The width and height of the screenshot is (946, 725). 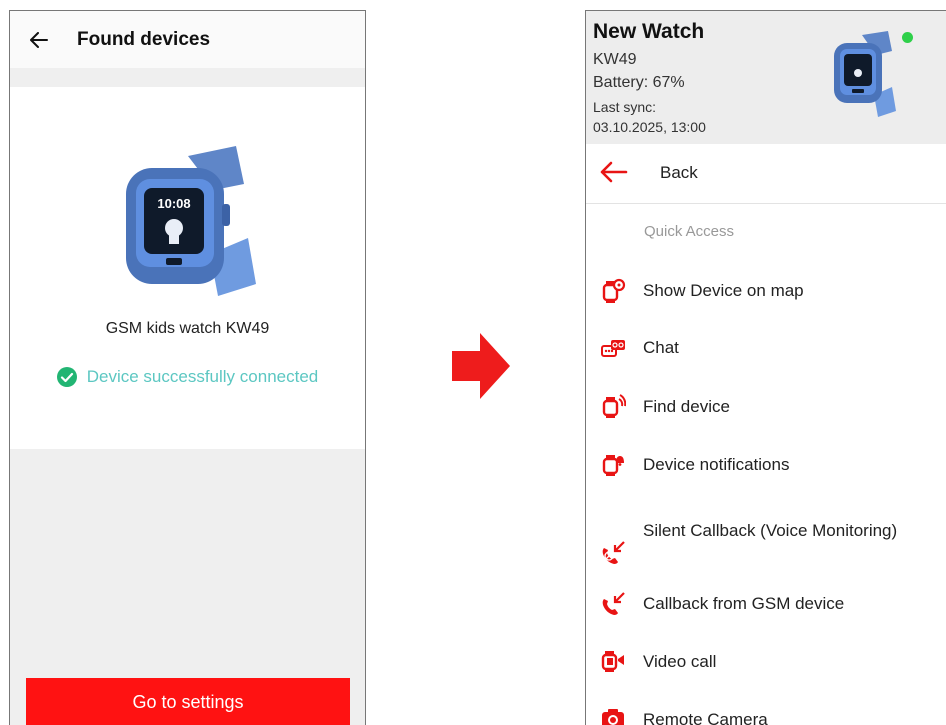 I want to click on check-circle-icon, so click(x=66, y=377).